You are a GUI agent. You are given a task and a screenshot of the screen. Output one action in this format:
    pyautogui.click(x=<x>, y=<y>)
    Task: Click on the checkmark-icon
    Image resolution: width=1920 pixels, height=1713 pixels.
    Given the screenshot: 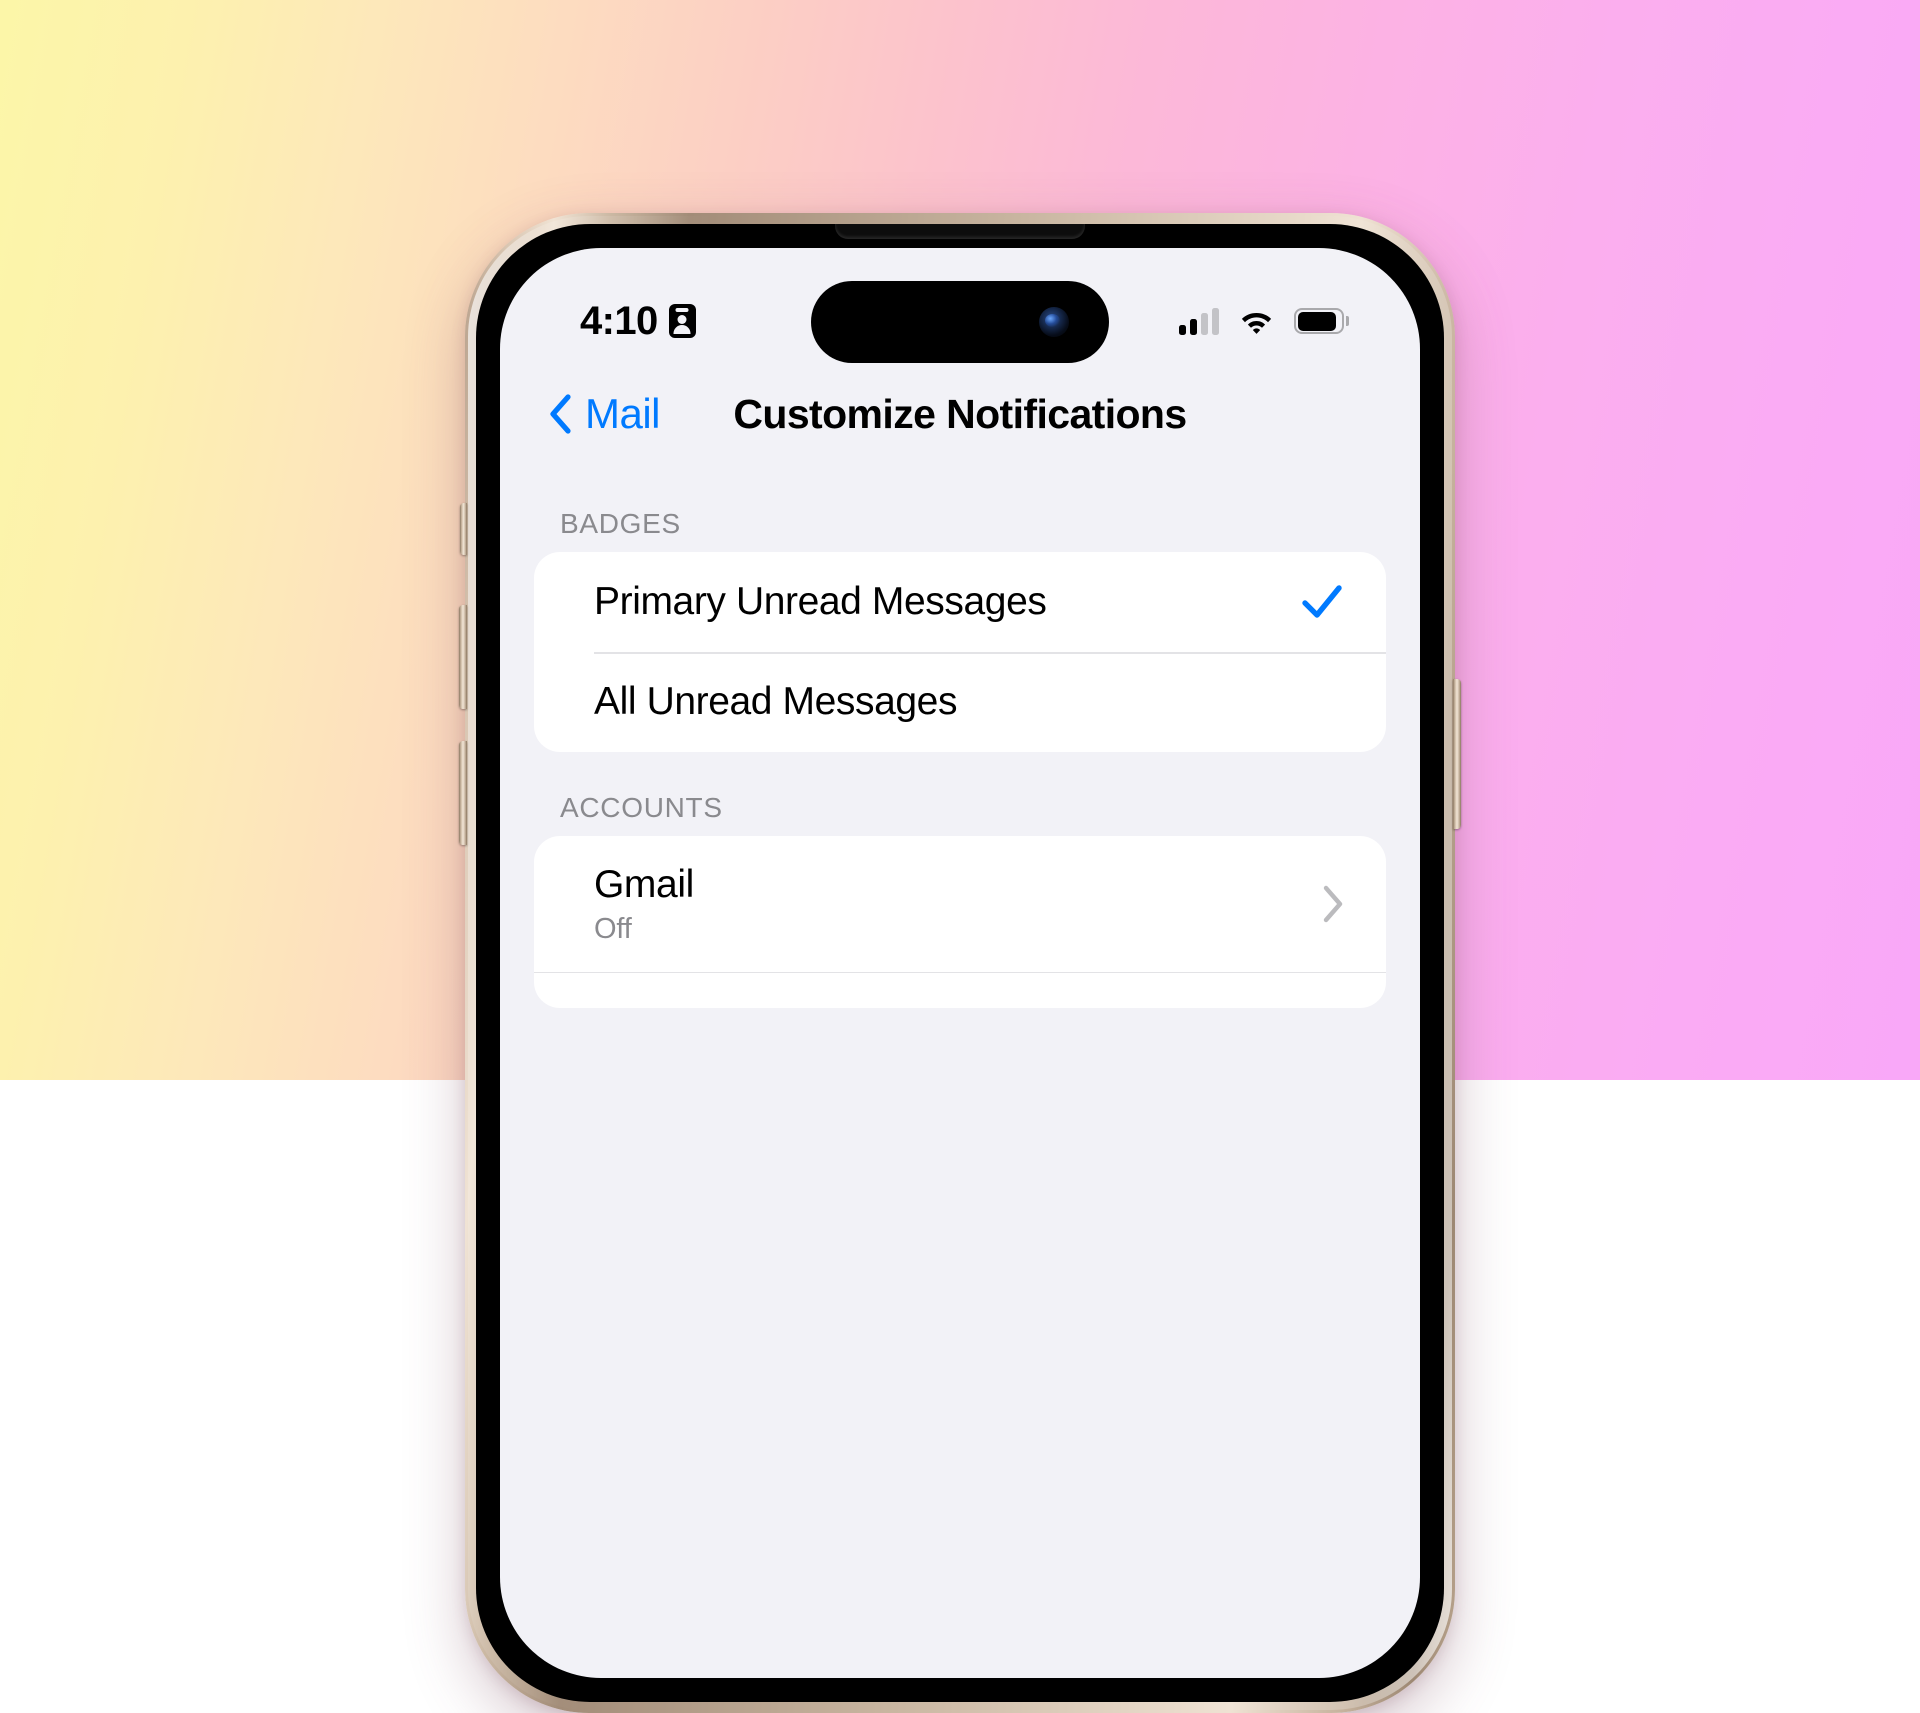 What is the action you would take?
    pyautogui.click(x=1322, y=602)
    